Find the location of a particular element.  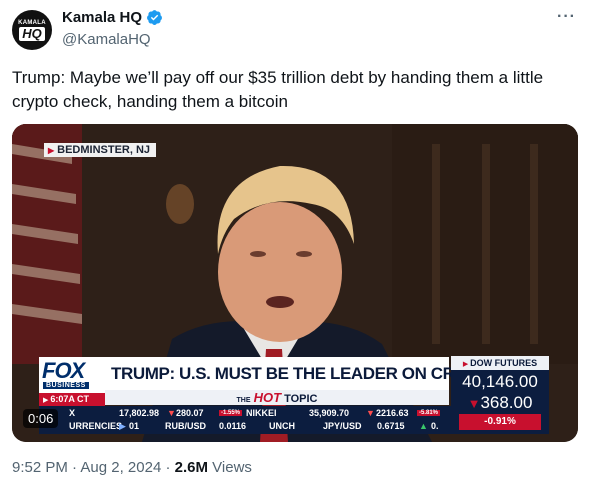

dateline-arrow-icon: ▶ is located at coordinates (51, 150).